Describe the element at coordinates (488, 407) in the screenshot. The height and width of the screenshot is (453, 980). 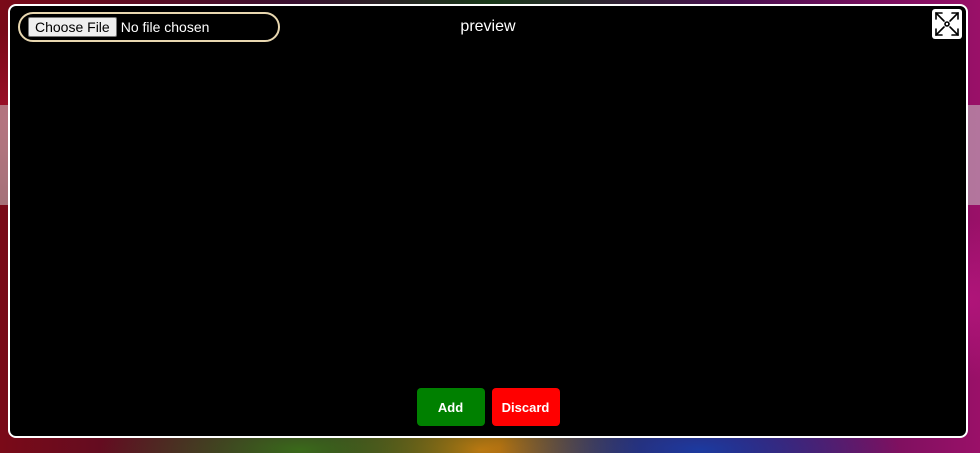
I see `modal-actions: Add Discard` at that location.